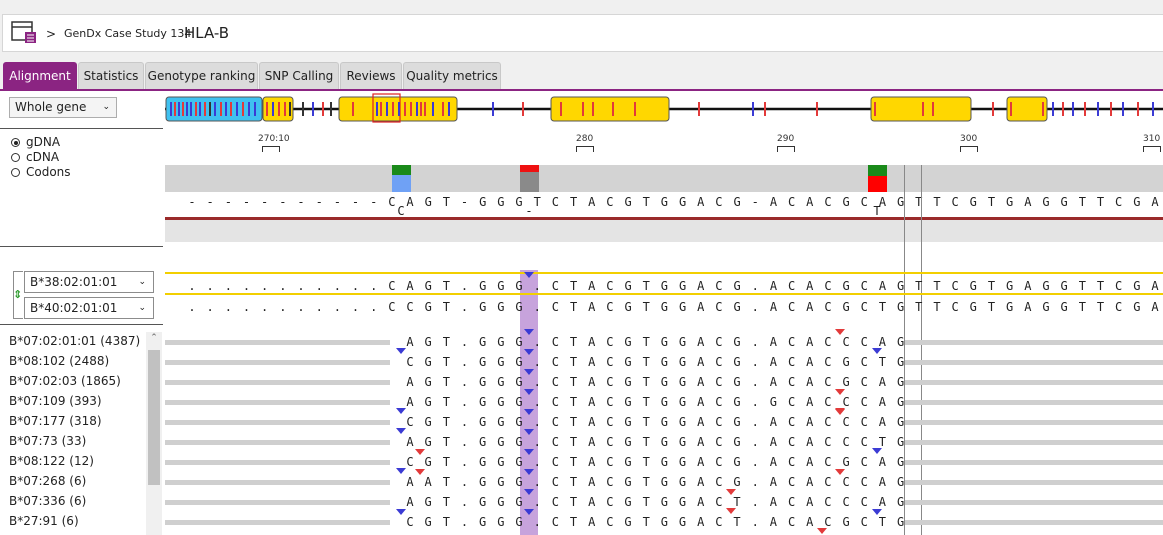 The height and width of the screenshot is (535, 1163). I want to click on scrollbar-thumb, so click(154, 417).